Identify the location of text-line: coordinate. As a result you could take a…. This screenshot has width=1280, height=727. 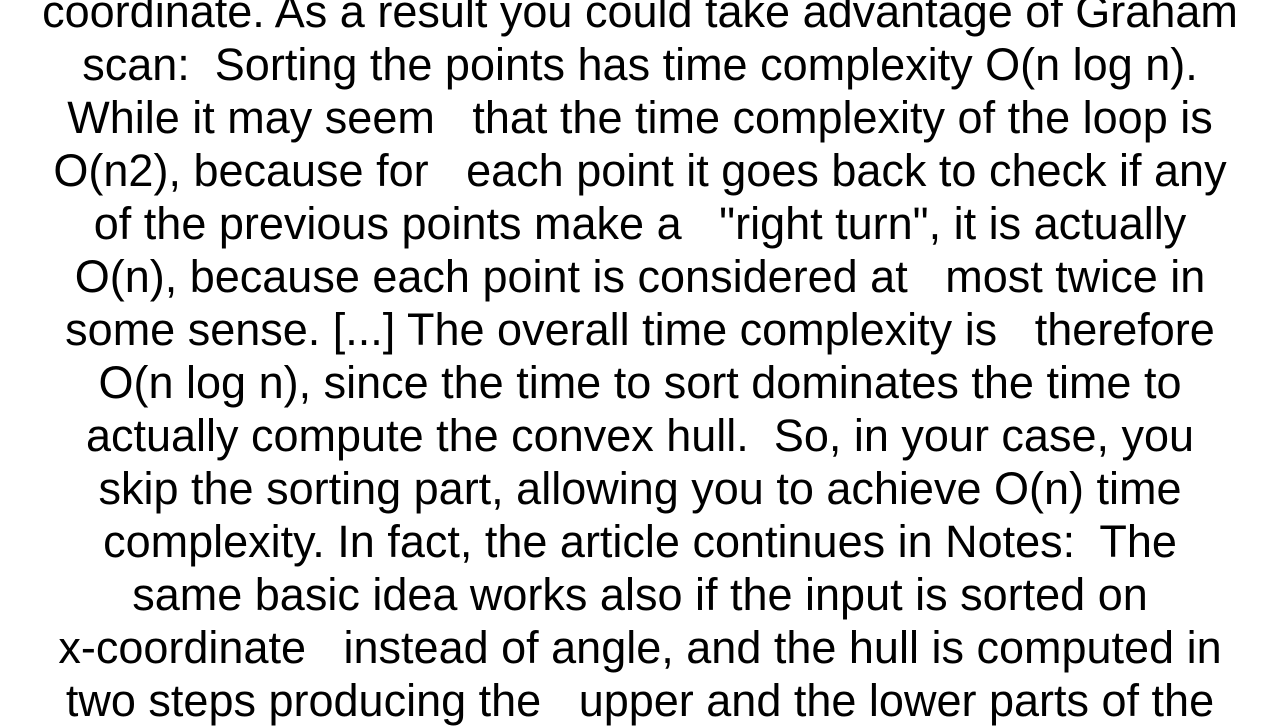
(640, 18).